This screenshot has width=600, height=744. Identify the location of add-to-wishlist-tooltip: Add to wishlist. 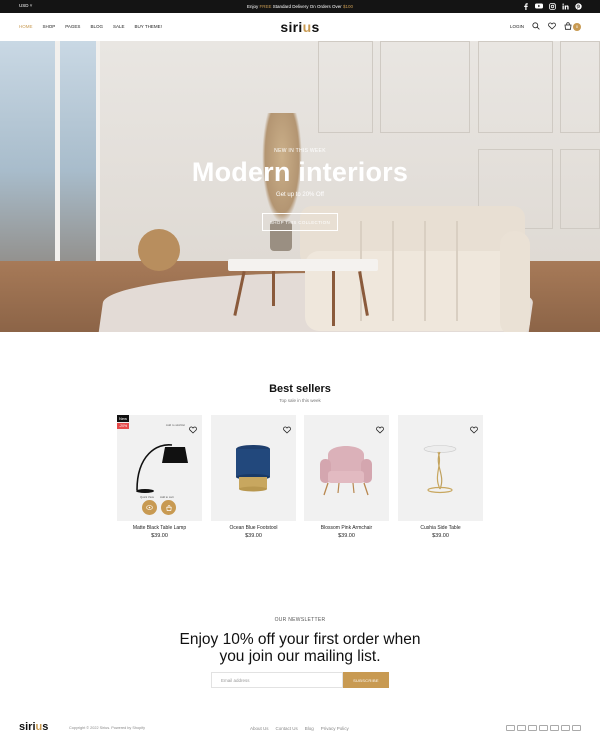
(175, 425).